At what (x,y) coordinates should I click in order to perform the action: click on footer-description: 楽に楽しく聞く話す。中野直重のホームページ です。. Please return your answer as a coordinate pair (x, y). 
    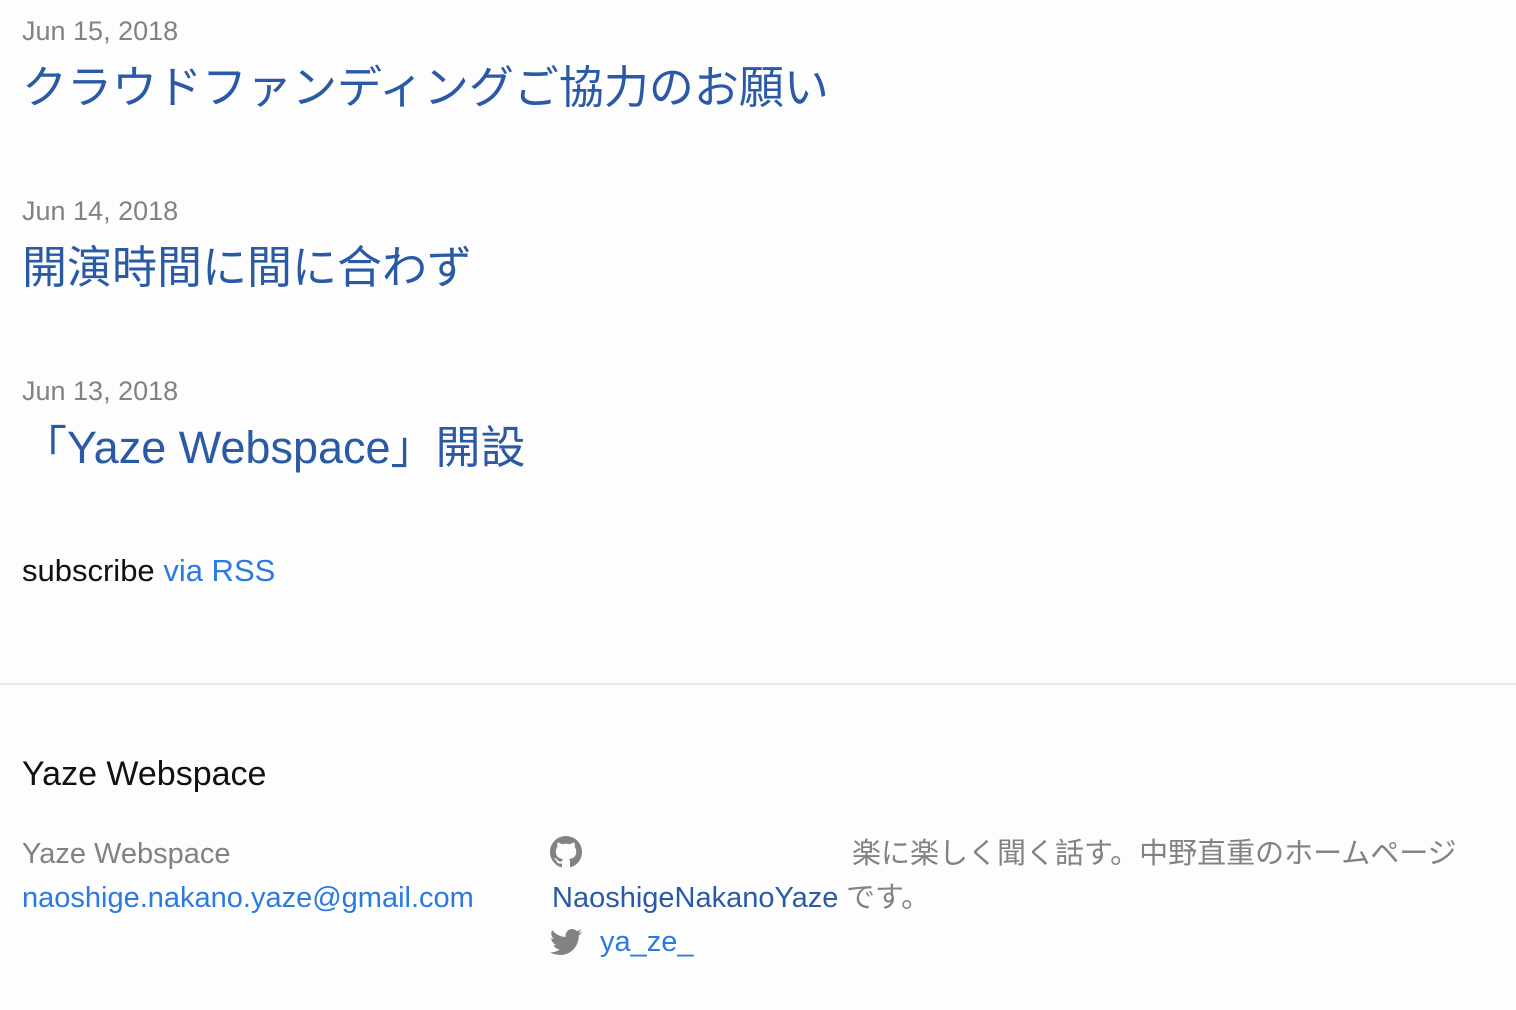
    Looking at the image, I should click on (1169, 876).